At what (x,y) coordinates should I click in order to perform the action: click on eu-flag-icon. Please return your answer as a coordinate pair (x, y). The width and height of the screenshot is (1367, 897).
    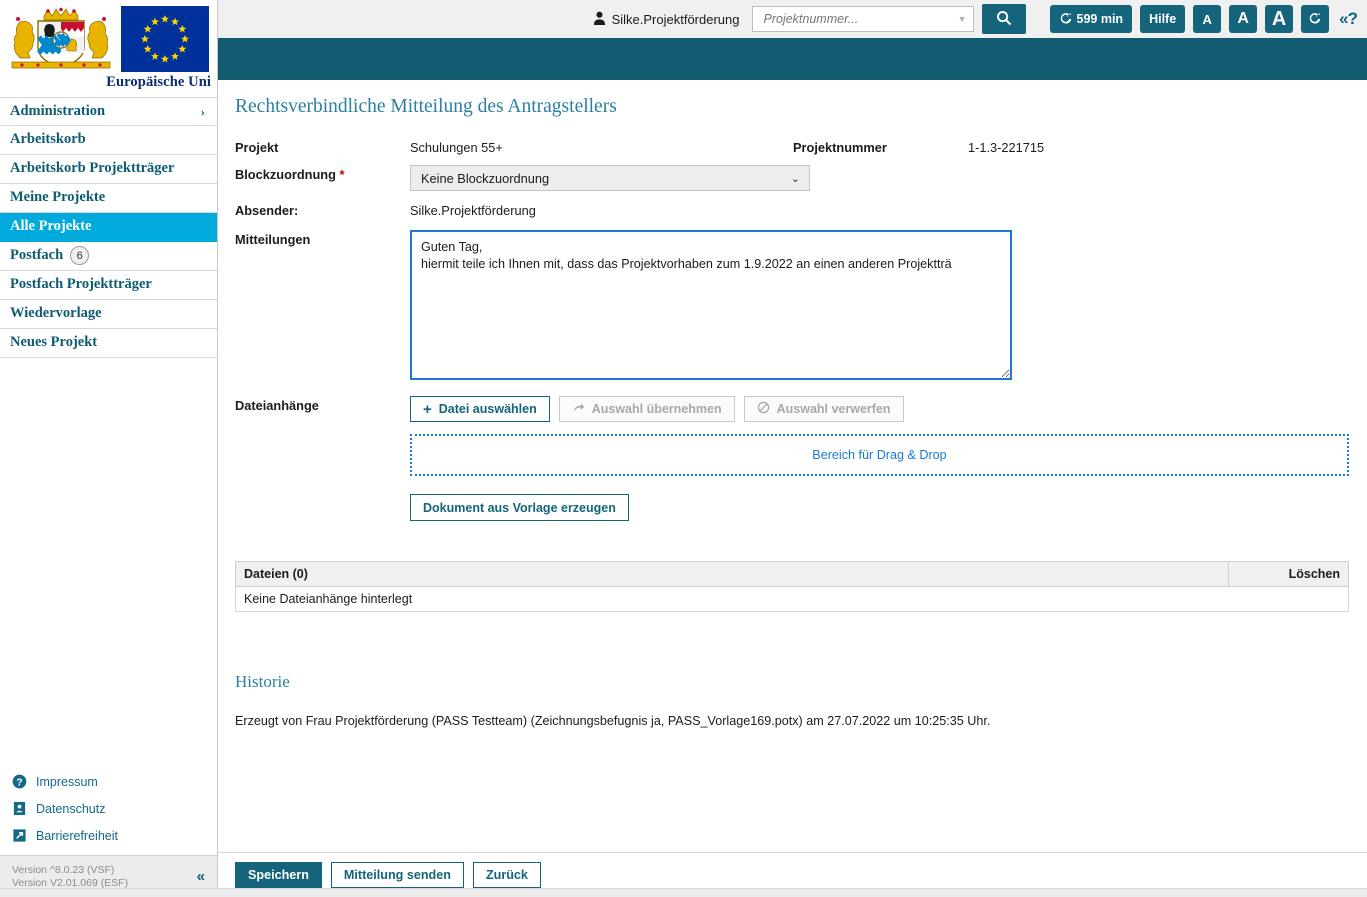
    Looking at the image, I should click on (165, 39).